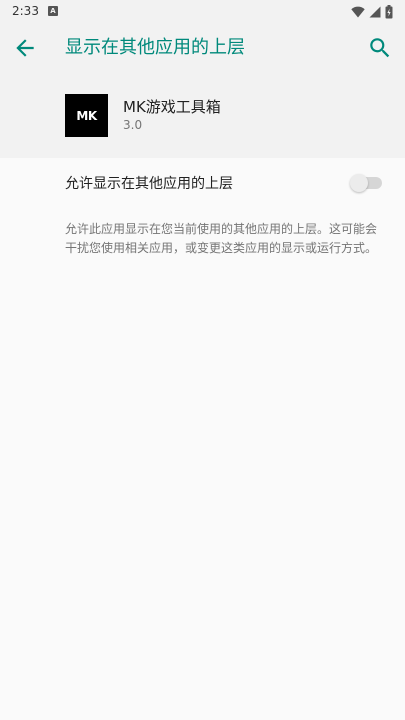 This screenshot has height=720, width=405. I want to click on status-icons, so click(372, 12).